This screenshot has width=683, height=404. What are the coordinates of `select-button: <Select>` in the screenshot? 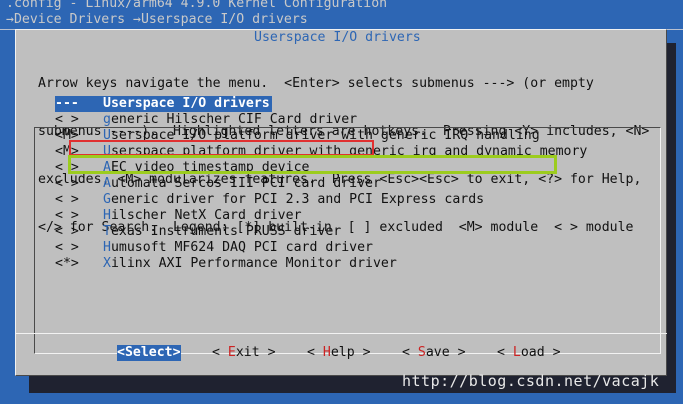 It's located at (149, 353).